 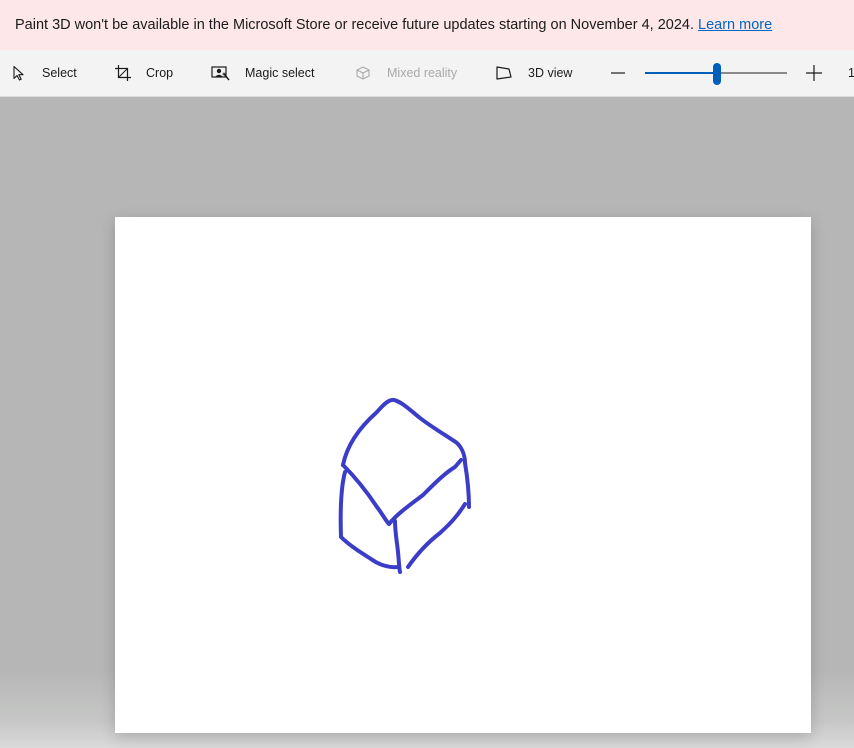 I want to click on cube-right-vertical, so click(x=467, y=485).